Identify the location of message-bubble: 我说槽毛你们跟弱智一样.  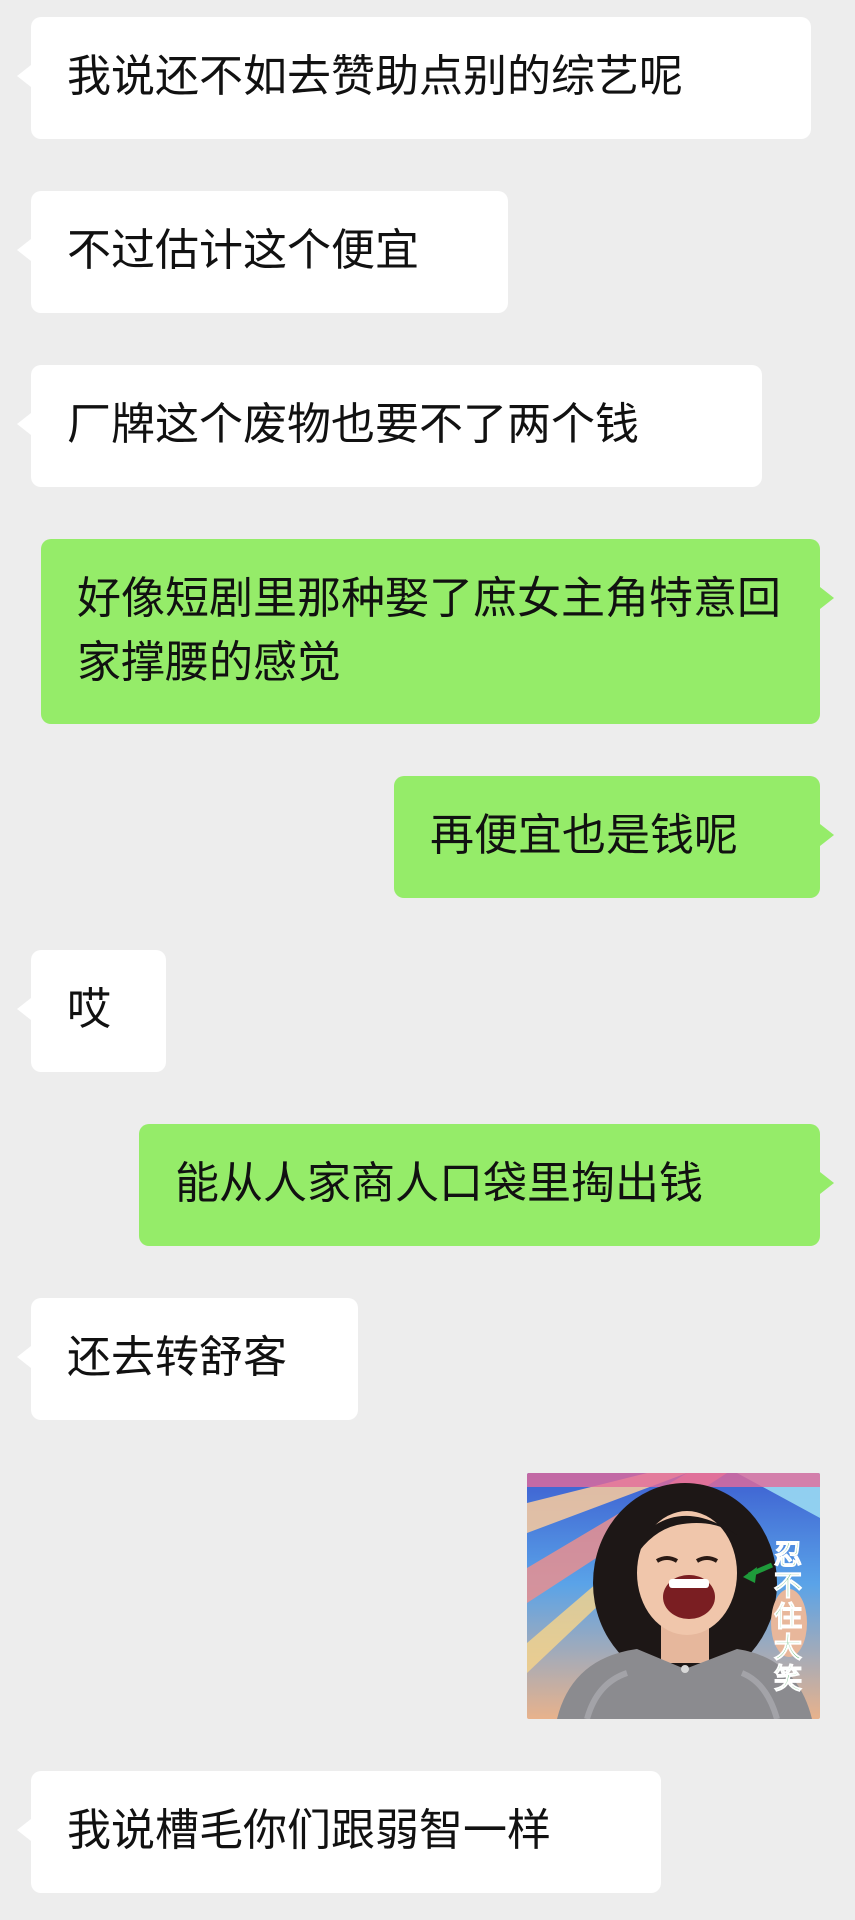
(339, 1832).